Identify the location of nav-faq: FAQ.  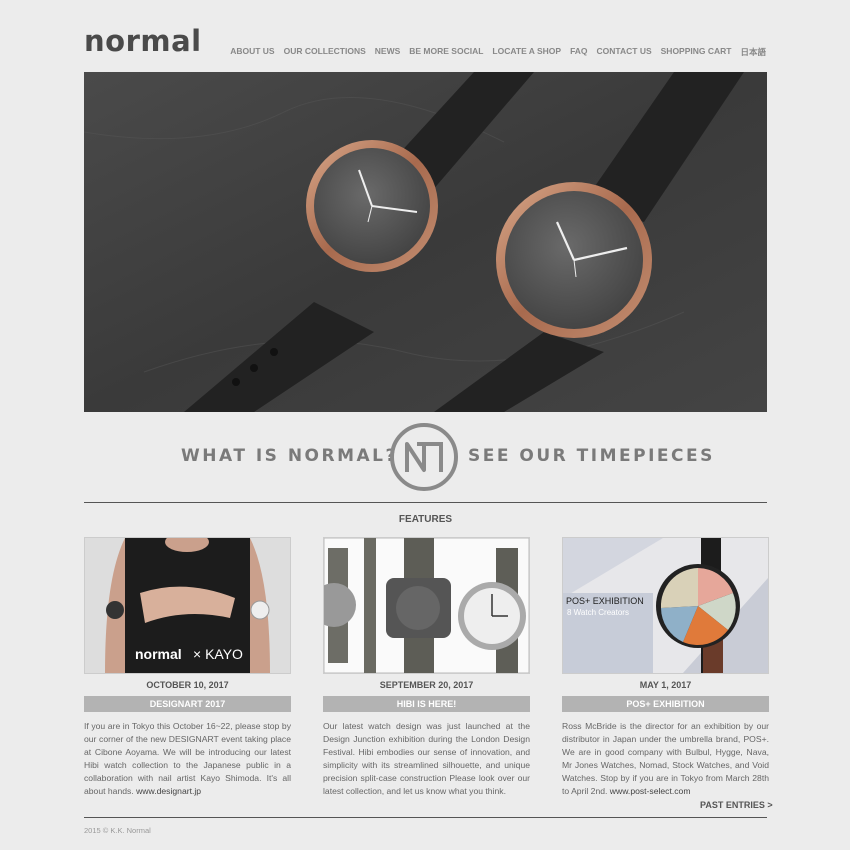
(578, 52).